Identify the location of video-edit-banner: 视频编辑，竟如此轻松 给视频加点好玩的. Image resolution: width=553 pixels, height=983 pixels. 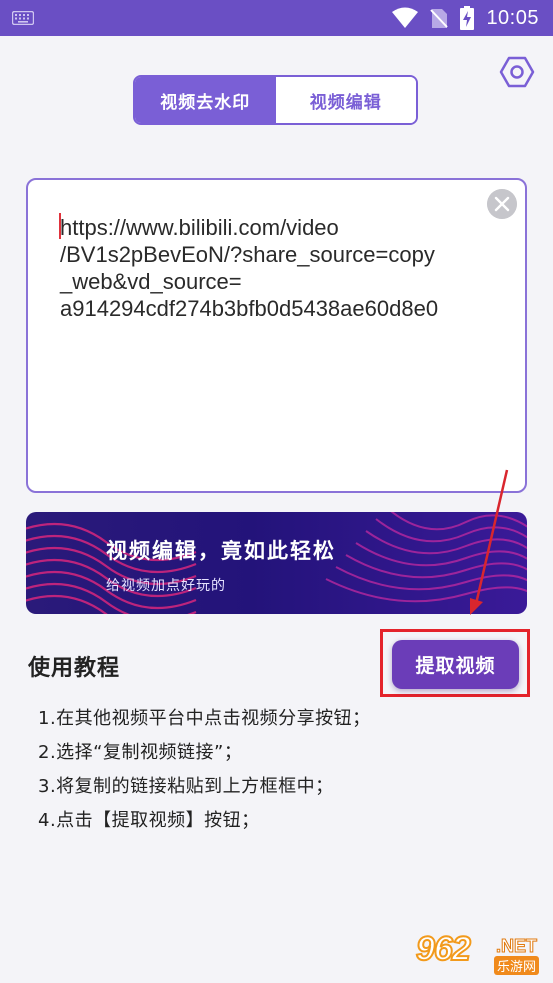
(276, 563).